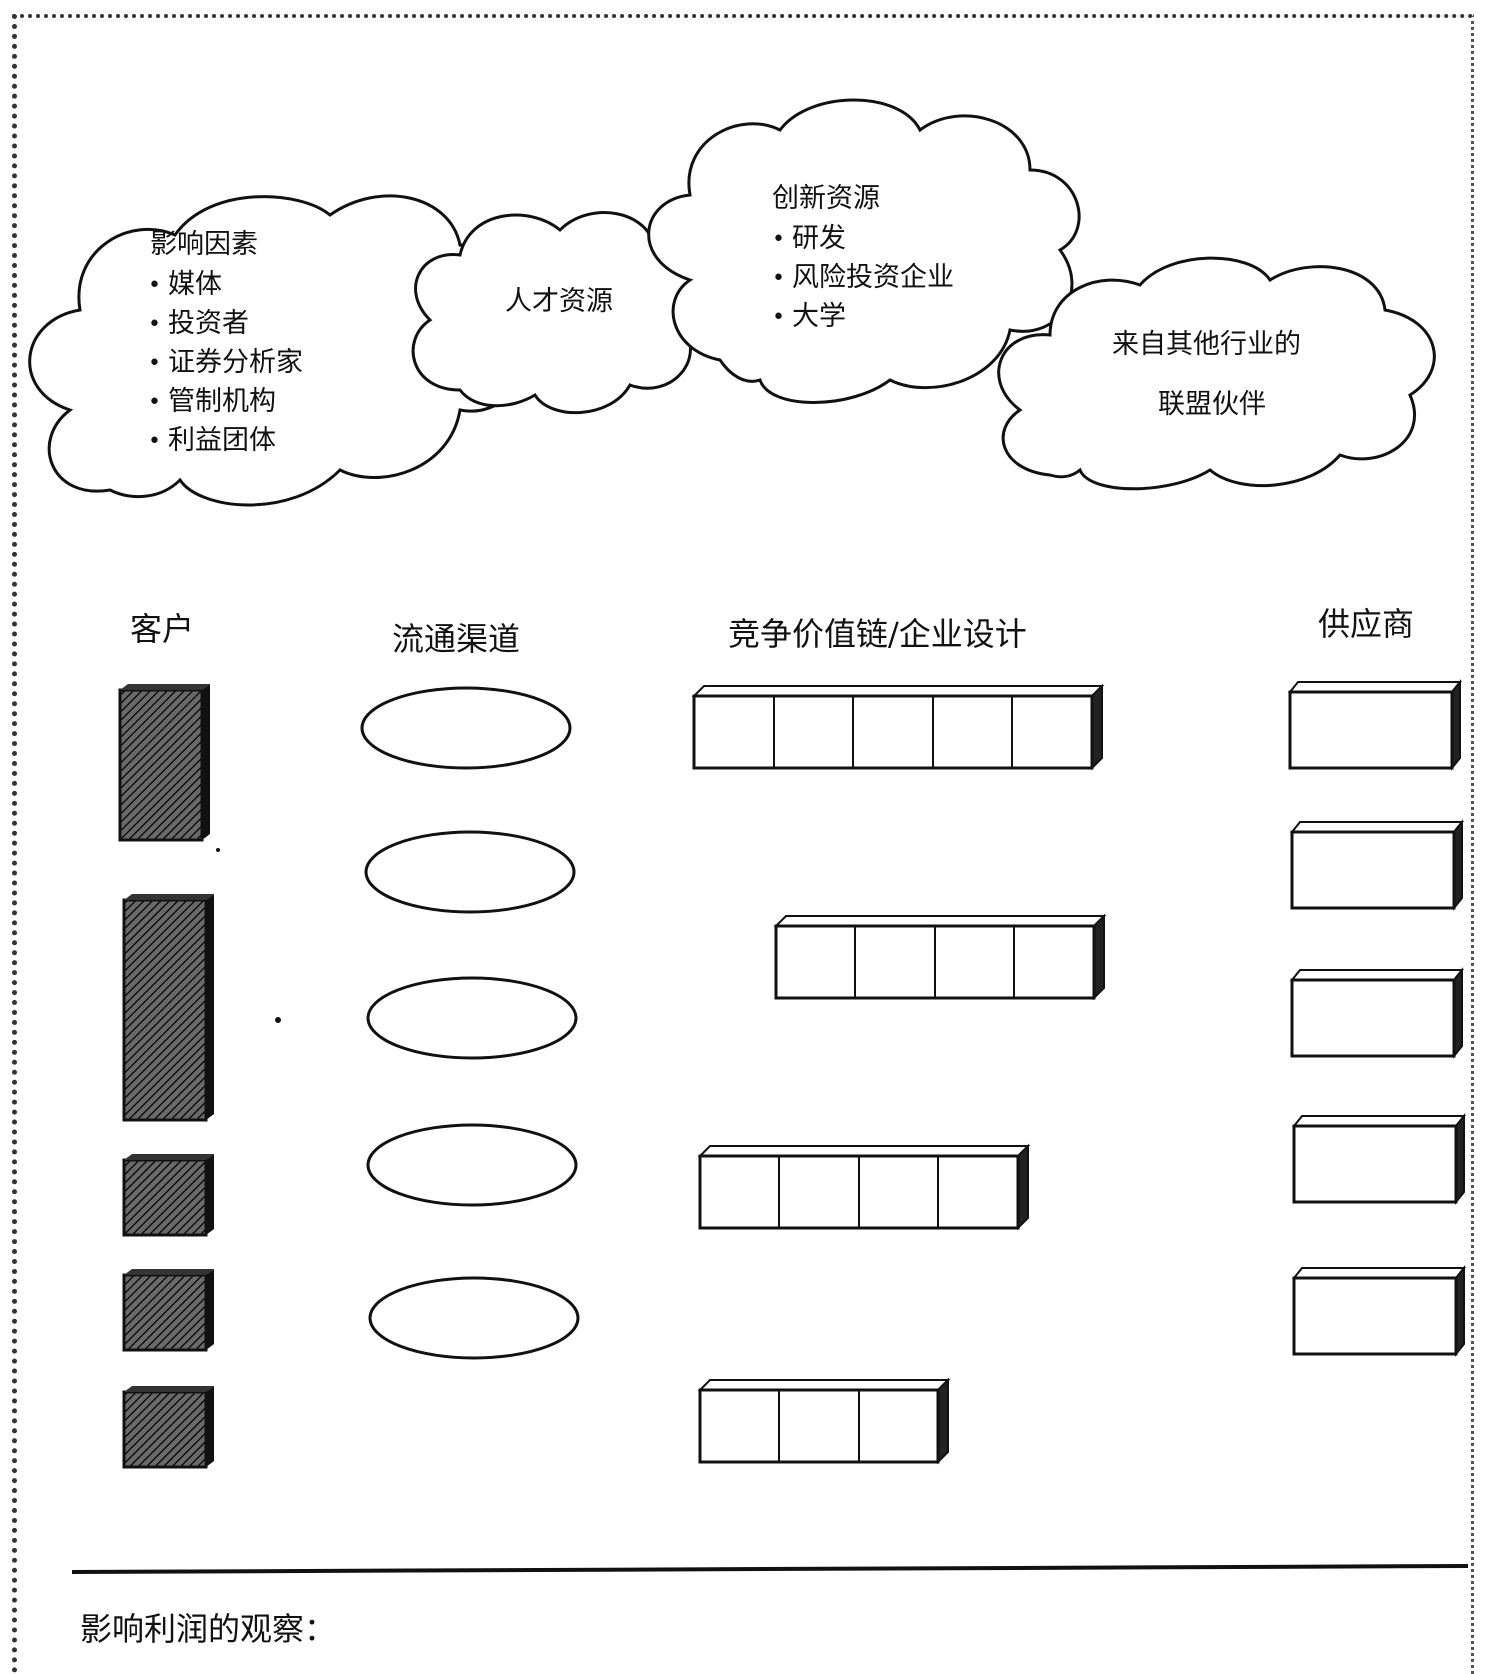 The width and height of the screenshot is (1488, 1674). Describe the element at coordinates (819, 316) in the screenshot. I see `innovation-item: 大学` at that location.